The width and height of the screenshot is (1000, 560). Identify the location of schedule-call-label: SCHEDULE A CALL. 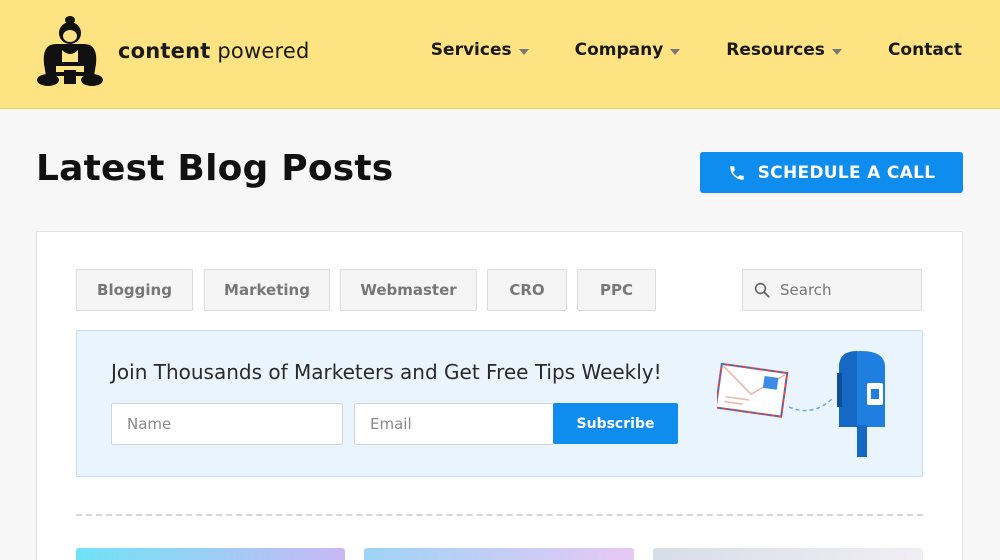
(846, 172).